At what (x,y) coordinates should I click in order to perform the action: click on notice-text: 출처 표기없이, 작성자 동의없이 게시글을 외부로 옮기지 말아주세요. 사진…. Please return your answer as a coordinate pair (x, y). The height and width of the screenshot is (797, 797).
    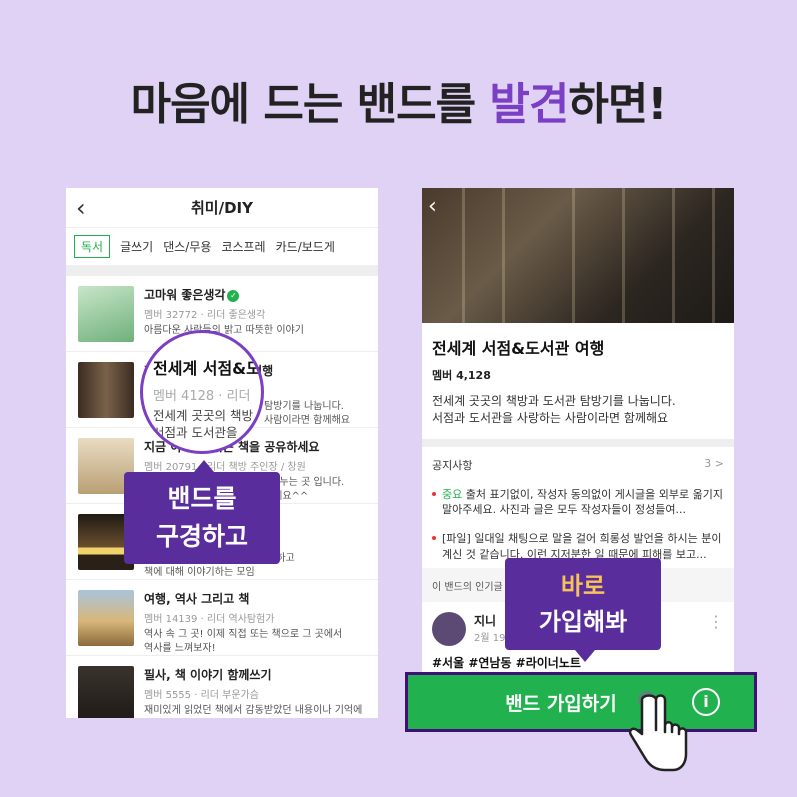
    Looking at the image, I should click on (582, 501).